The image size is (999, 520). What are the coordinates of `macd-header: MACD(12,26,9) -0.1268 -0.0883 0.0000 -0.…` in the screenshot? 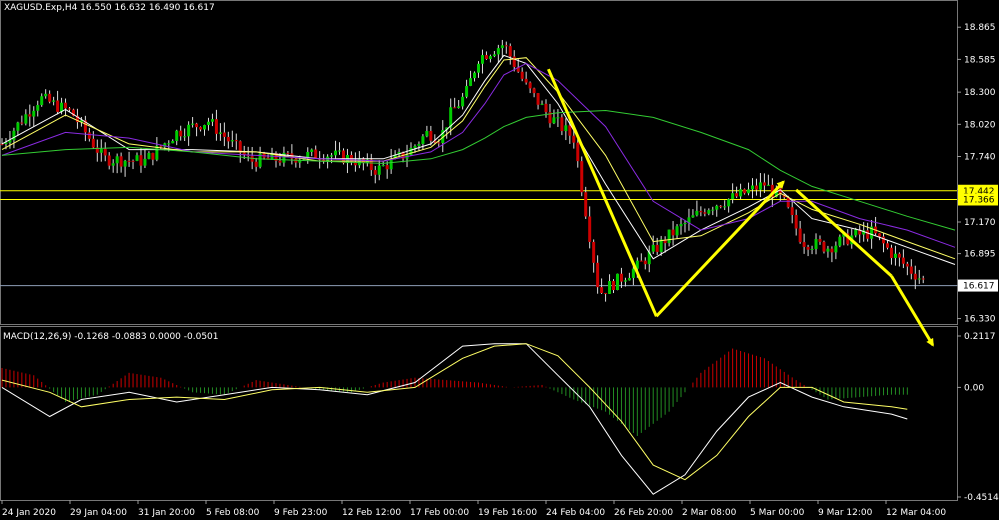 It's located at (111, 337).